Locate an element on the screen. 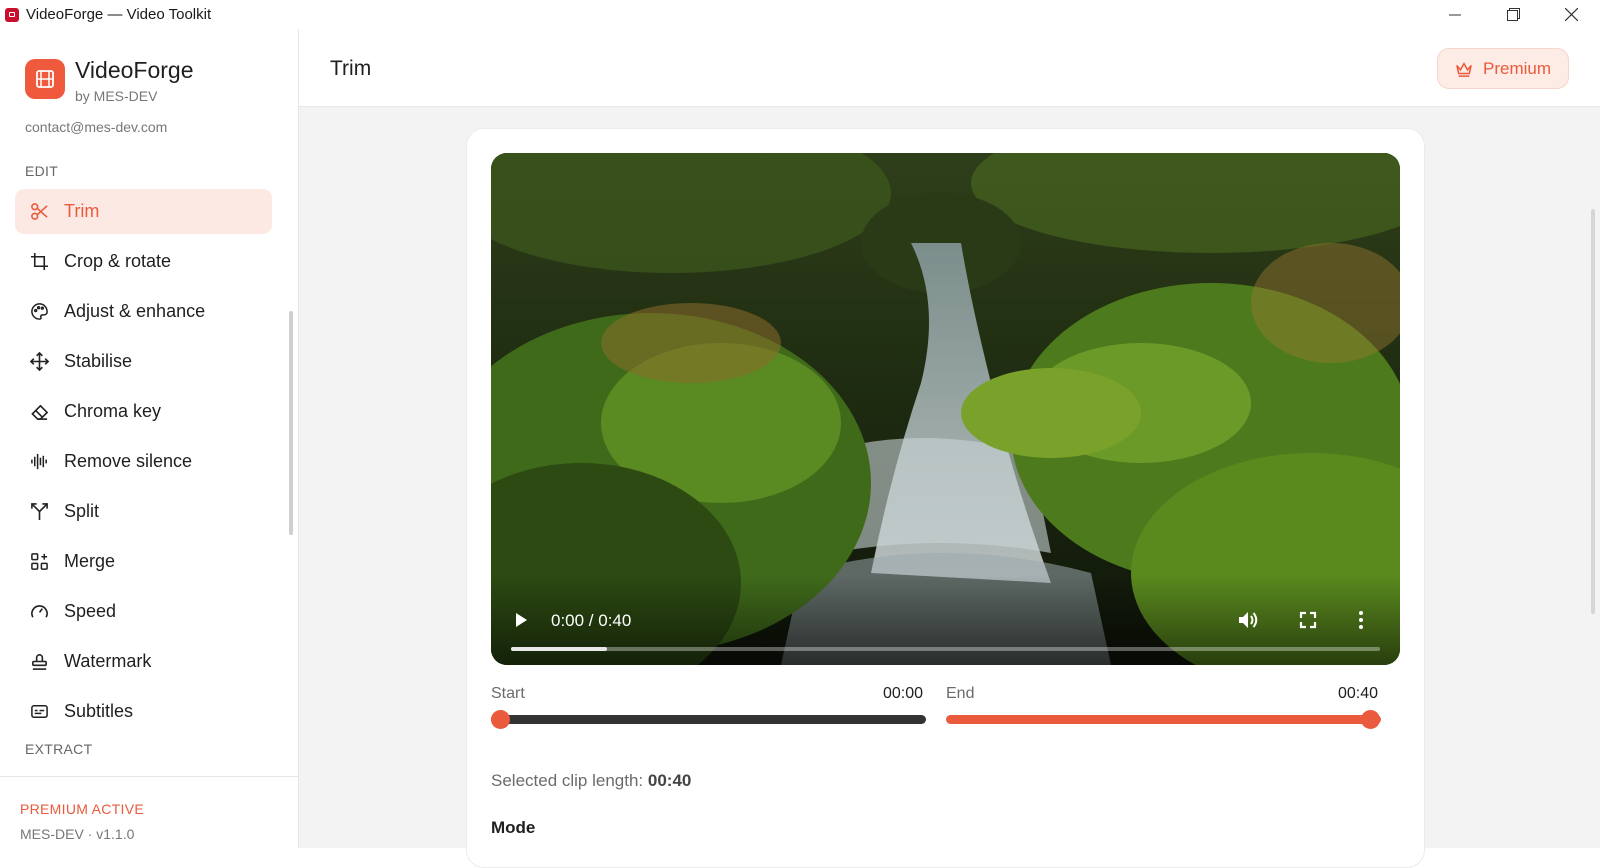 The height and width of the screenshot is (868, 1600). main-header: Trim Premium is located at coordinates (949, 68).